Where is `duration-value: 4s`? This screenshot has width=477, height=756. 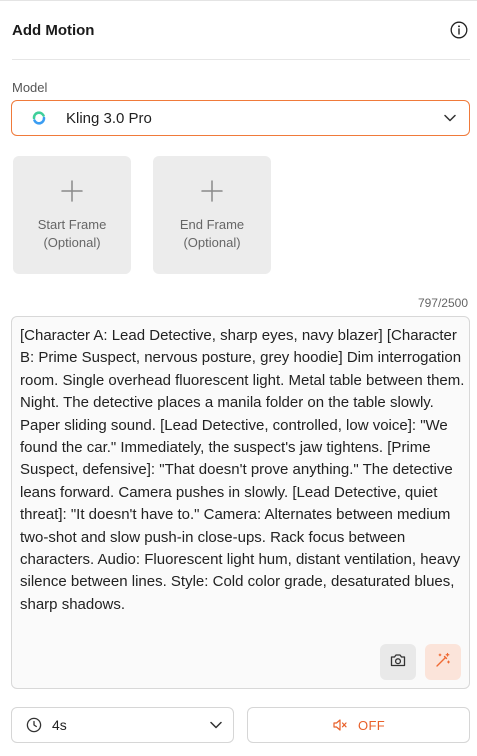
duration-value: 4s is located at coordinates (59, 725).